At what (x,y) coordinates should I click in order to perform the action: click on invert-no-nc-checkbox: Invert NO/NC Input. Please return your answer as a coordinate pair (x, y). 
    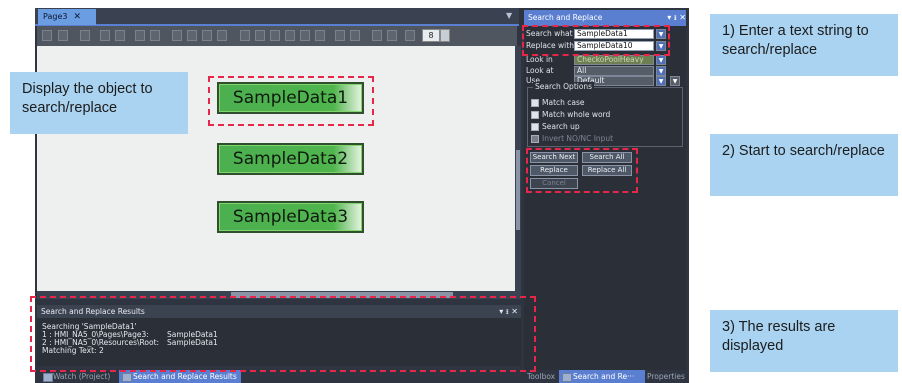
    Looking at the image, I should click on (572, 139).